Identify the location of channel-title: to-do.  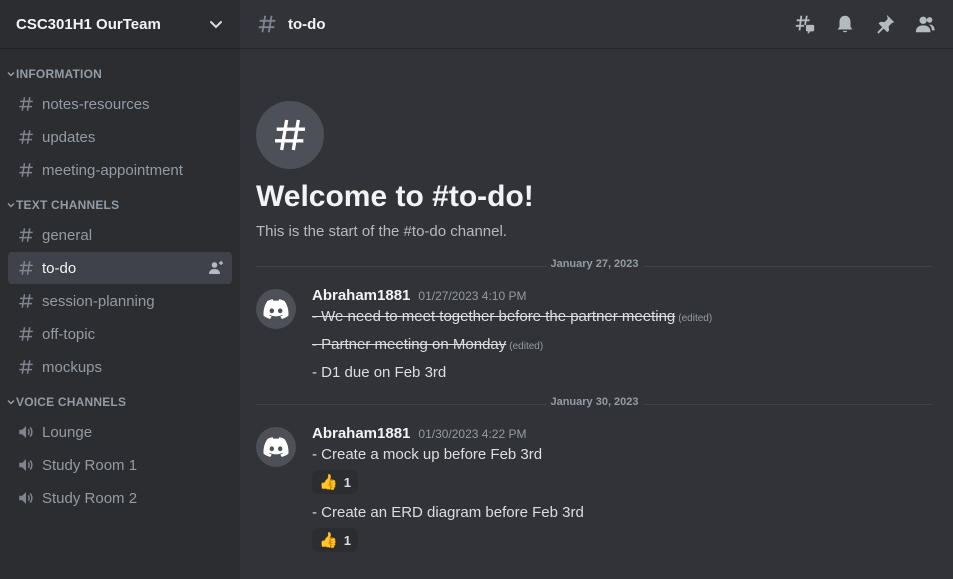
(307, 24).